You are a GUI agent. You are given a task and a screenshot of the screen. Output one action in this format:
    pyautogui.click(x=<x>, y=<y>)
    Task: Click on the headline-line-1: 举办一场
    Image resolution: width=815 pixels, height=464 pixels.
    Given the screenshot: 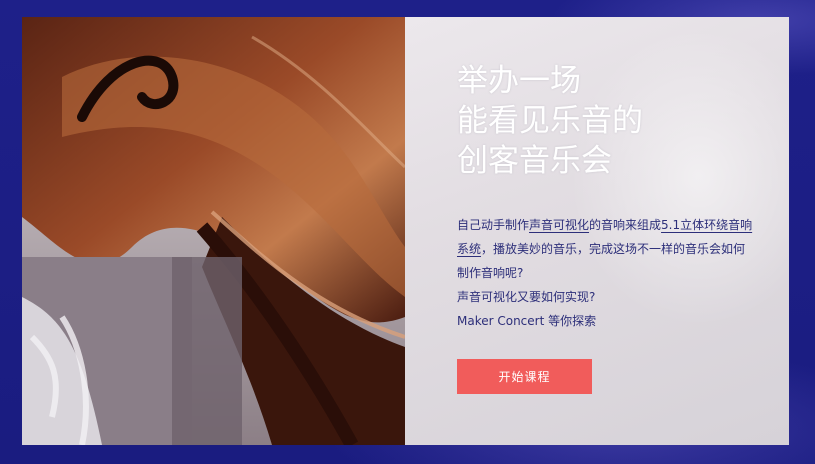 What is the action you would take?
    pyautogui.click(x=519, y=81)
    